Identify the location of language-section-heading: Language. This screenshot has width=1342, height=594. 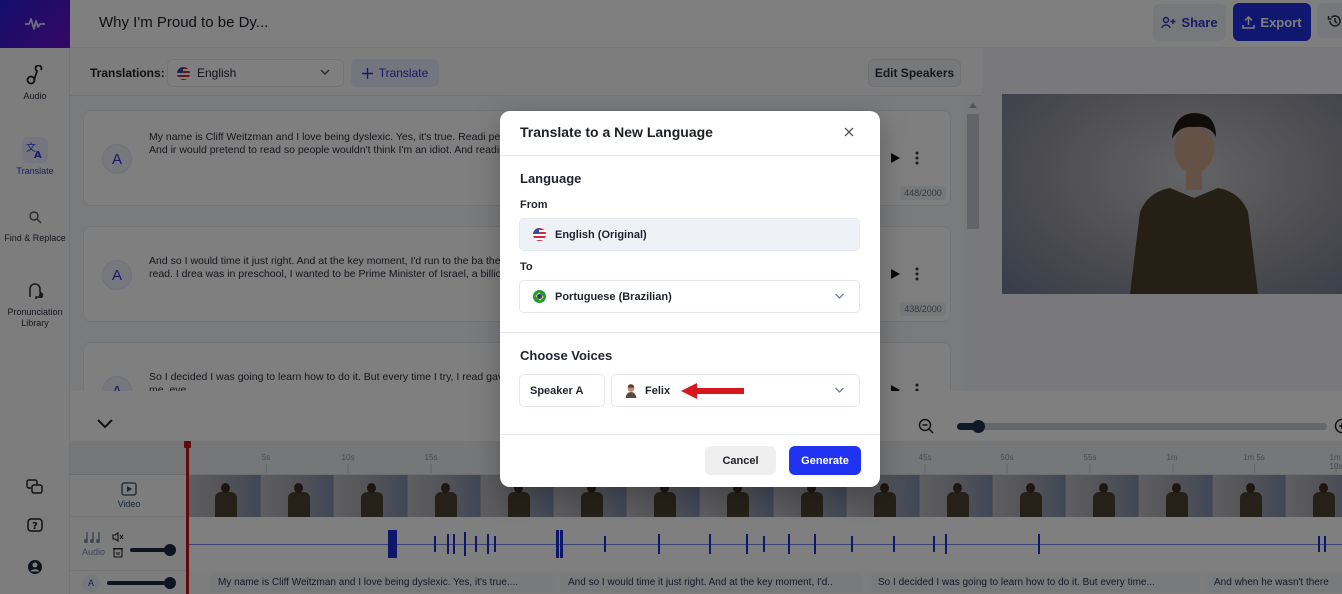
(551, 178).